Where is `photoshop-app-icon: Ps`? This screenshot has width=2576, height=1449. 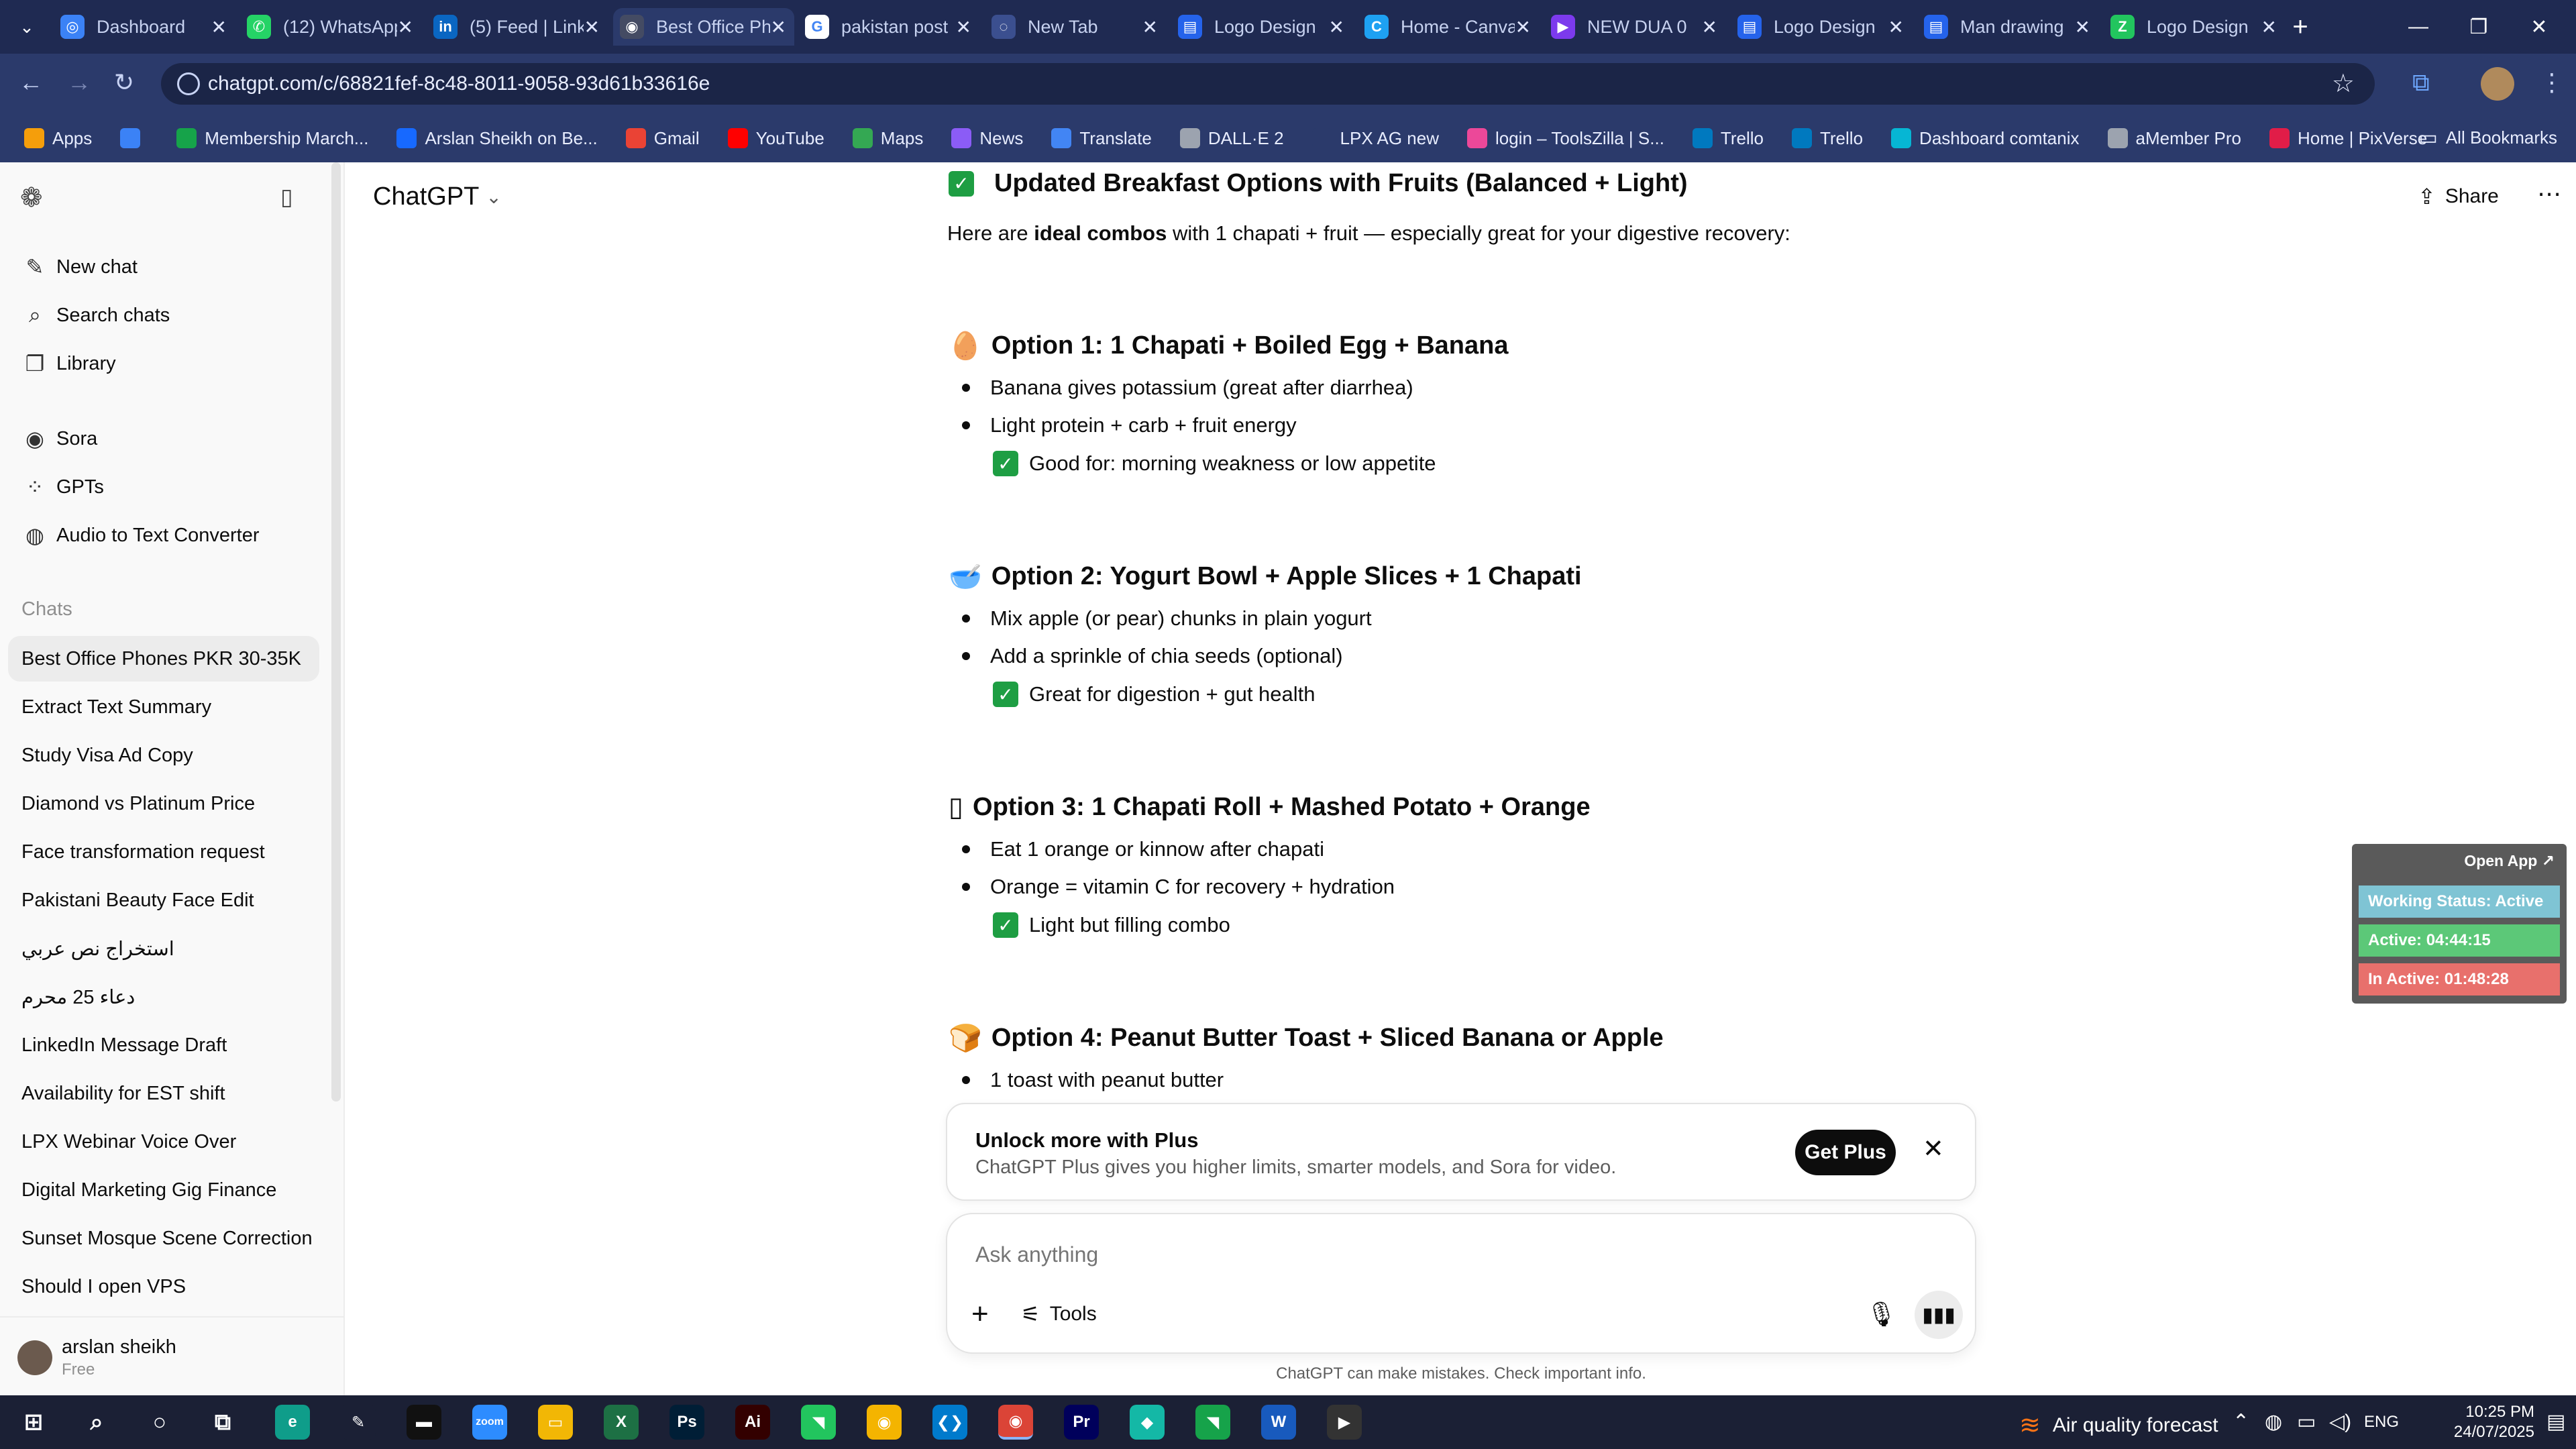
photoshop-app-icon: Ps is located at coordinates (686, 1422).